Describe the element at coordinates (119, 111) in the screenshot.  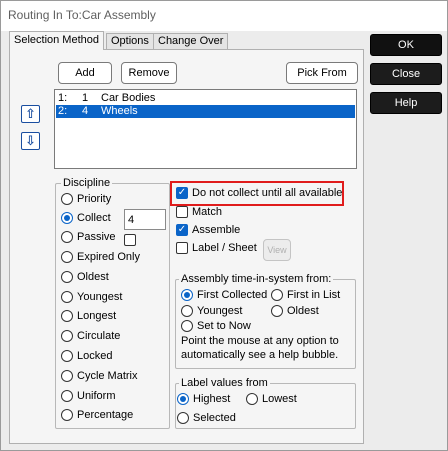
I see `list-item-name: Wheels` at that location.